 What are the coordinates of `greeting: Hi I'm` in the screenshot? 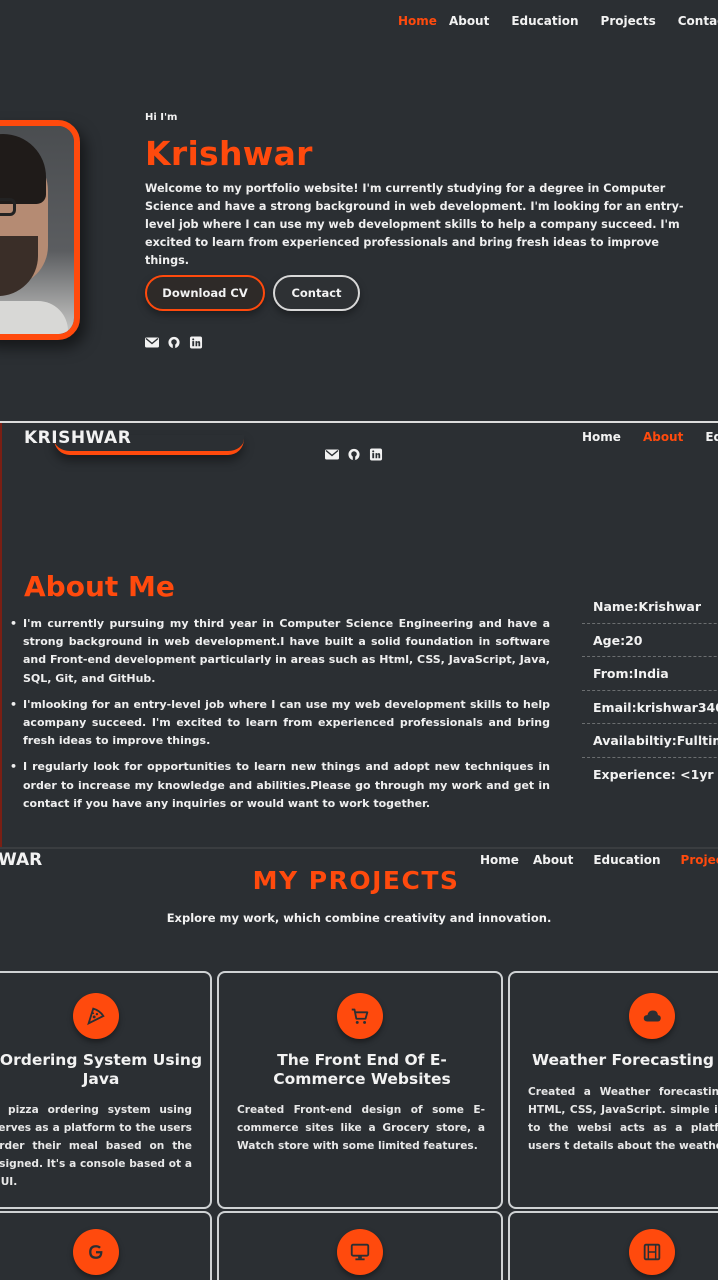 It's located at (161, 117).